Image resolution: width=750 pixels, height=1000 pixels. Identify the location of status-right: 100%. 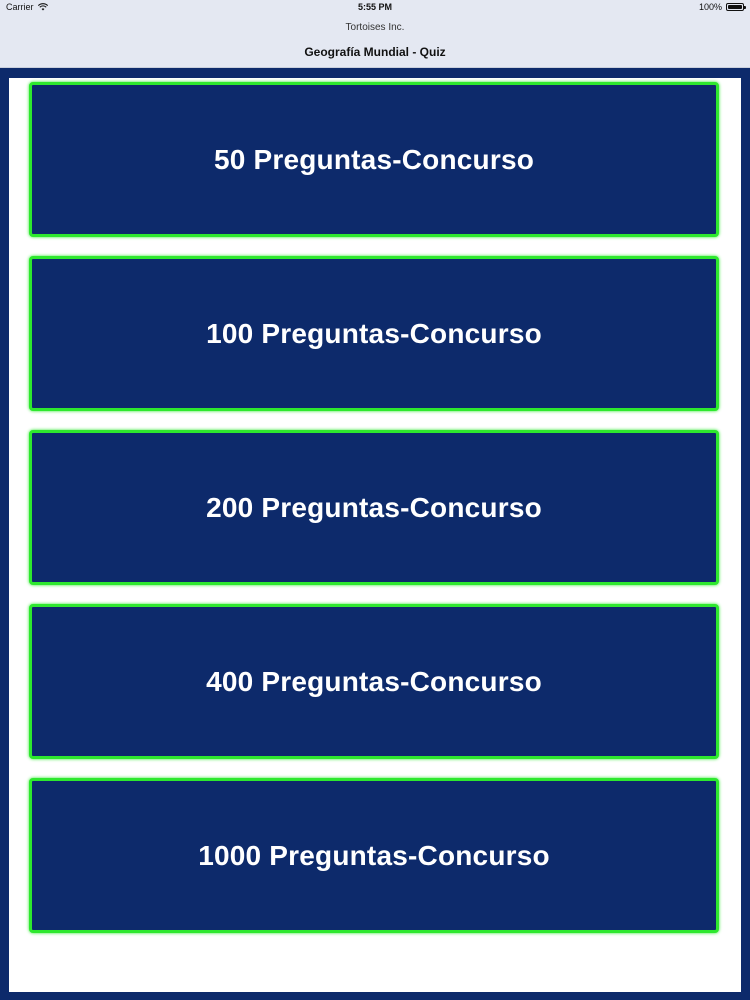
(722, 7).